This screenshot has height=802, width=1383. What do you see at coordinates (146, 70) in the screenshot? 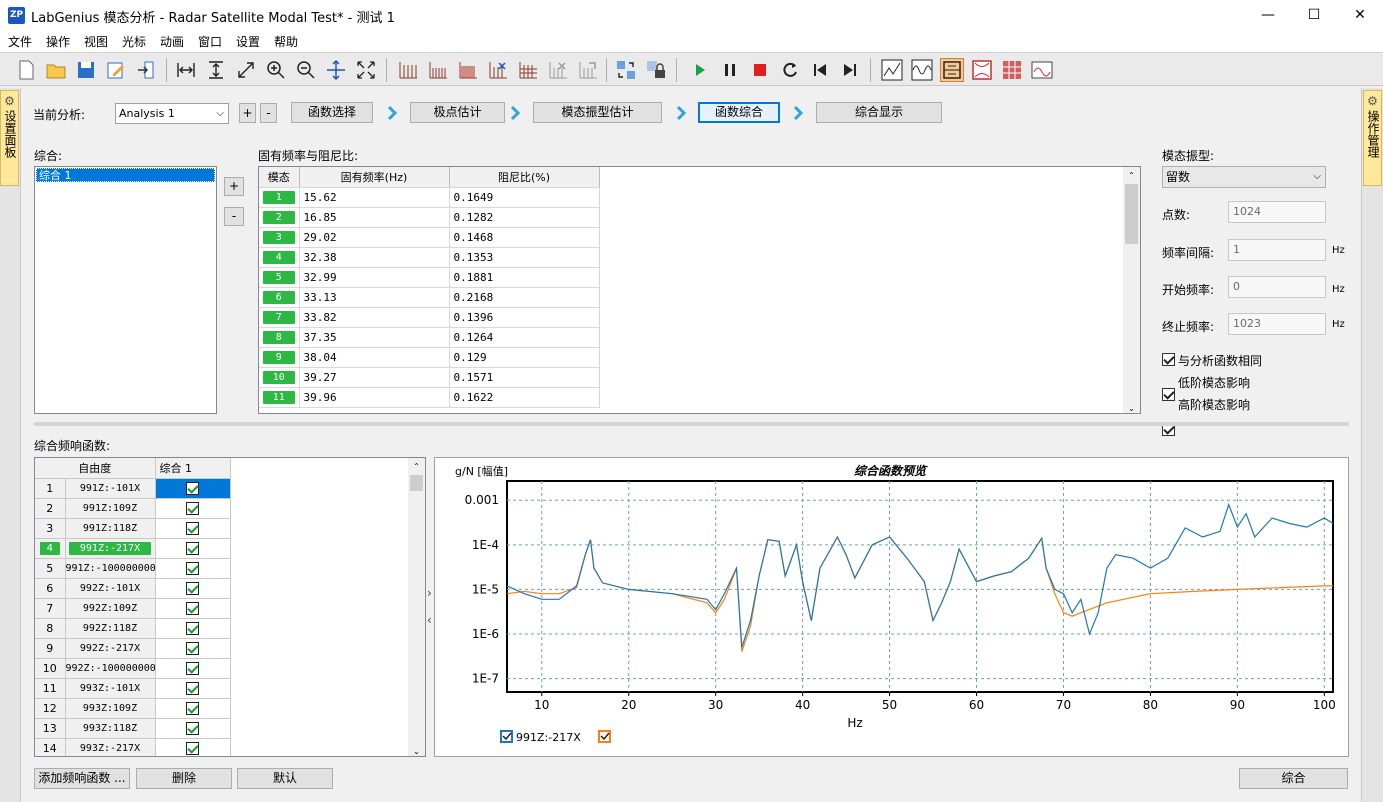
I see `import-icon` at bounding box center [146, 70].